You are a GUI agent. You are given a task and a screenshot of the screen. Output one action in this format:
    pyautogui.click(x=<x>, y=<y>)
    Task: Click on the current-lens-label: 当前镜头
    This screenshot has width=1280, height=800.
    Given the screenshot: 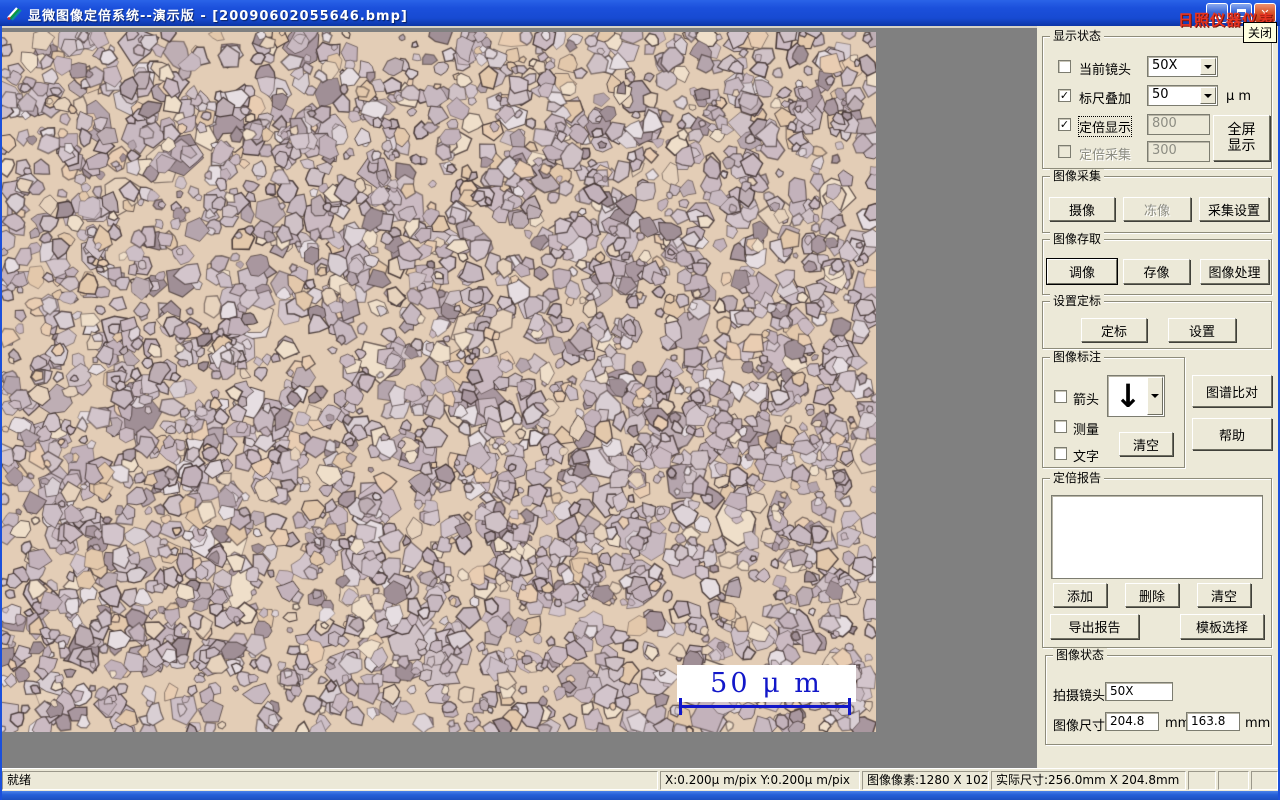 What is the action you would take?
    pyautogui.click(x=1105, y=70)
    